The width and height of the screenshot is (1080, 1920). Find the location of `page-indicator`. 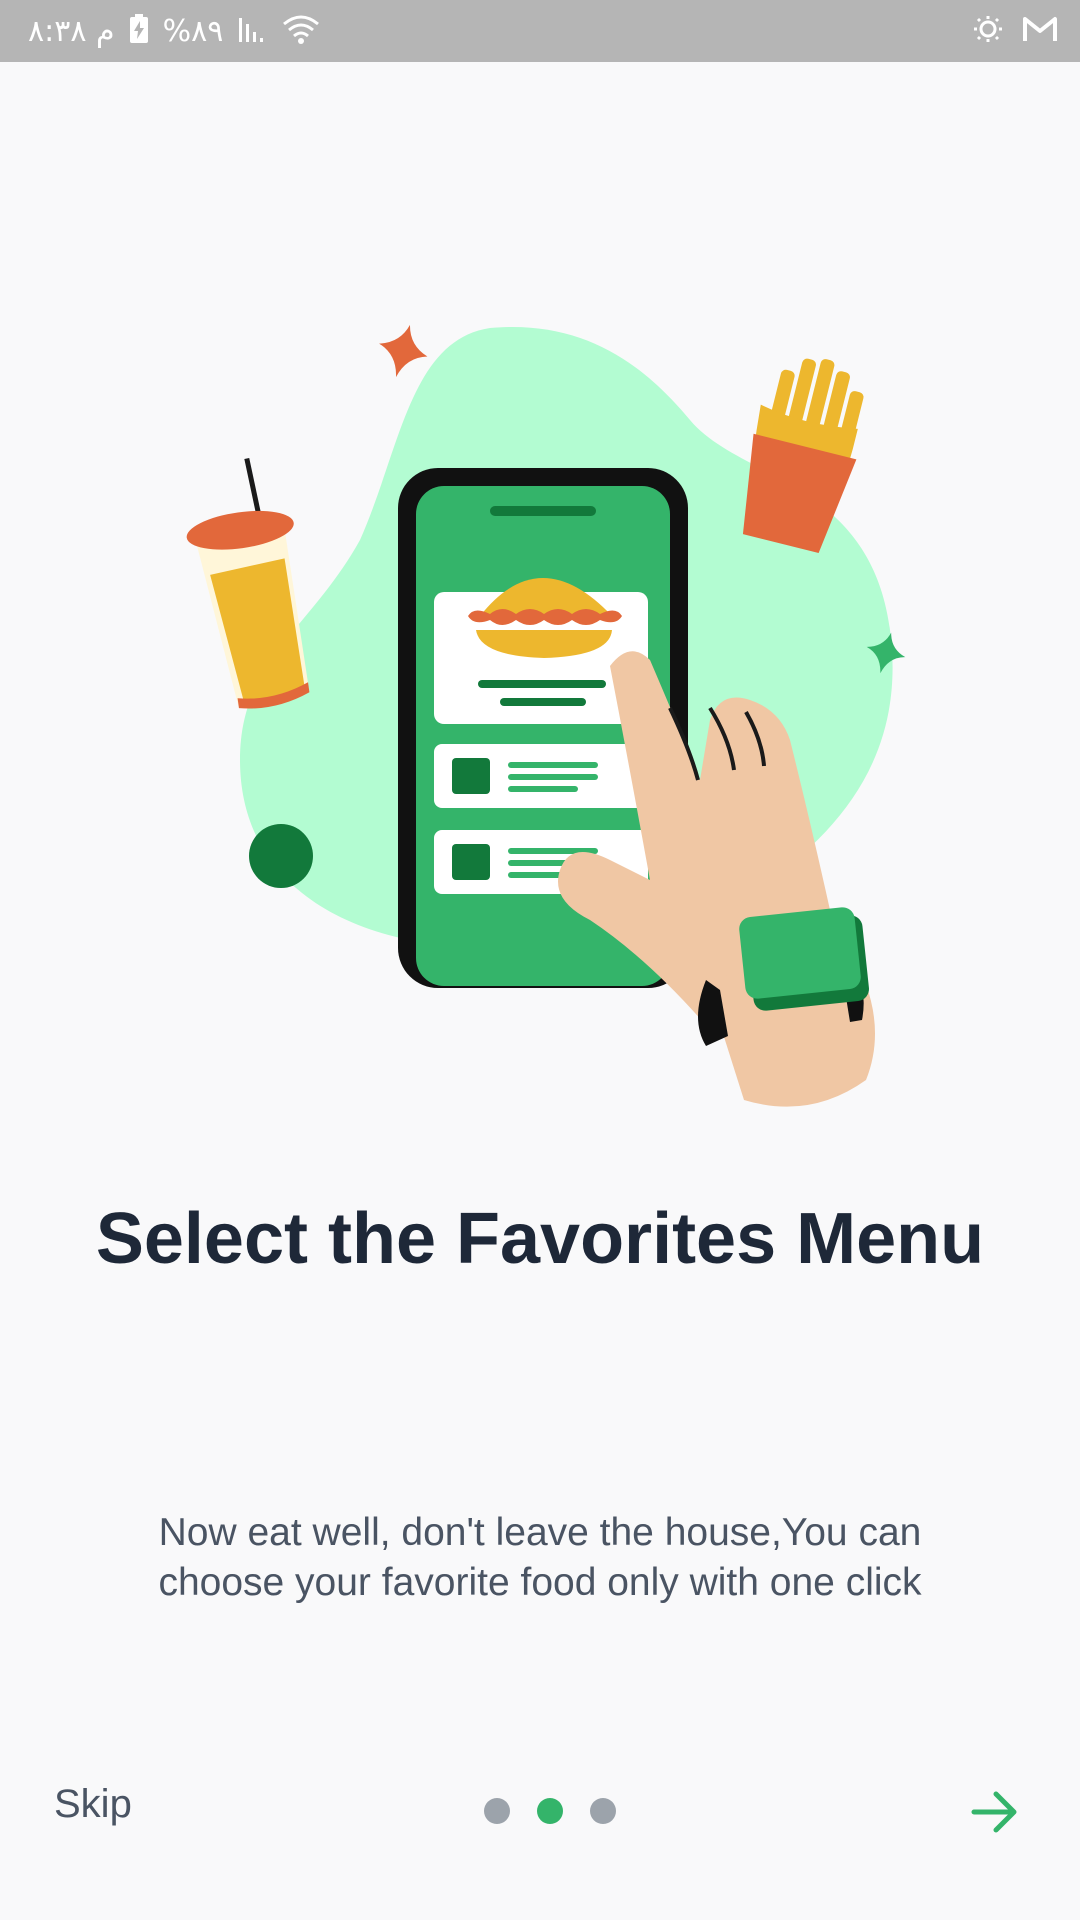

page-indicator is located at coordinates (550, 1811).